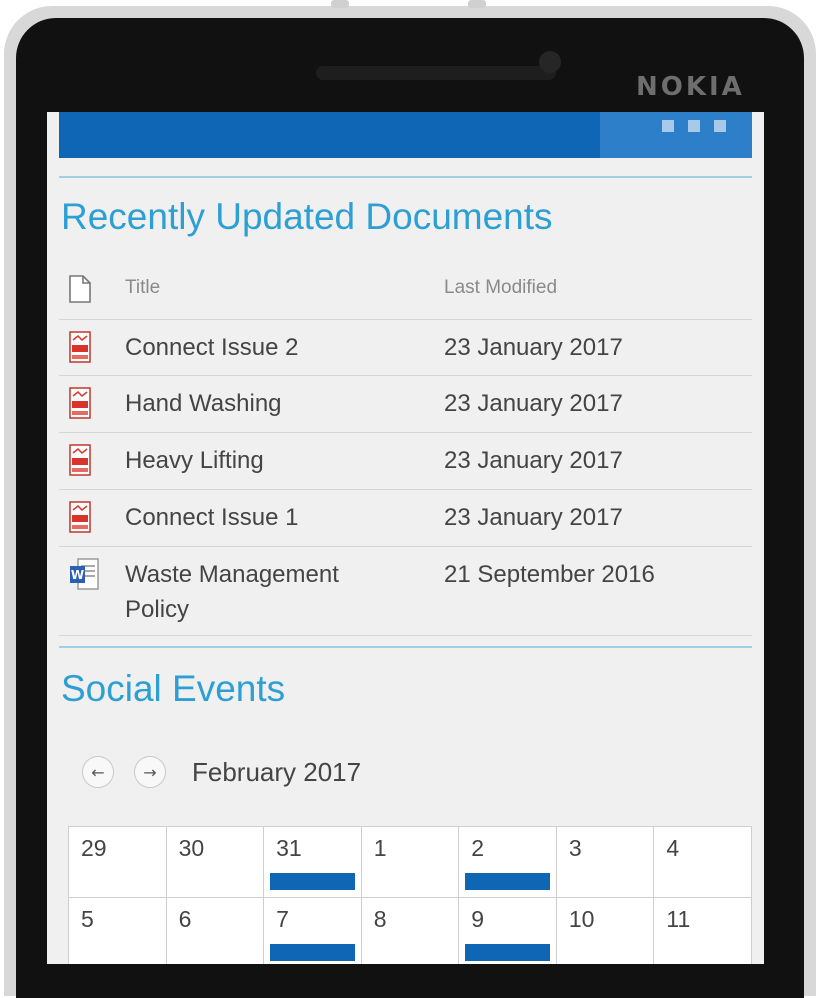  What do you see at coordinates (211, 517) in the screenshot?
I see `document-title-link: Connect Issue 1` at bounding box center [211, 517].